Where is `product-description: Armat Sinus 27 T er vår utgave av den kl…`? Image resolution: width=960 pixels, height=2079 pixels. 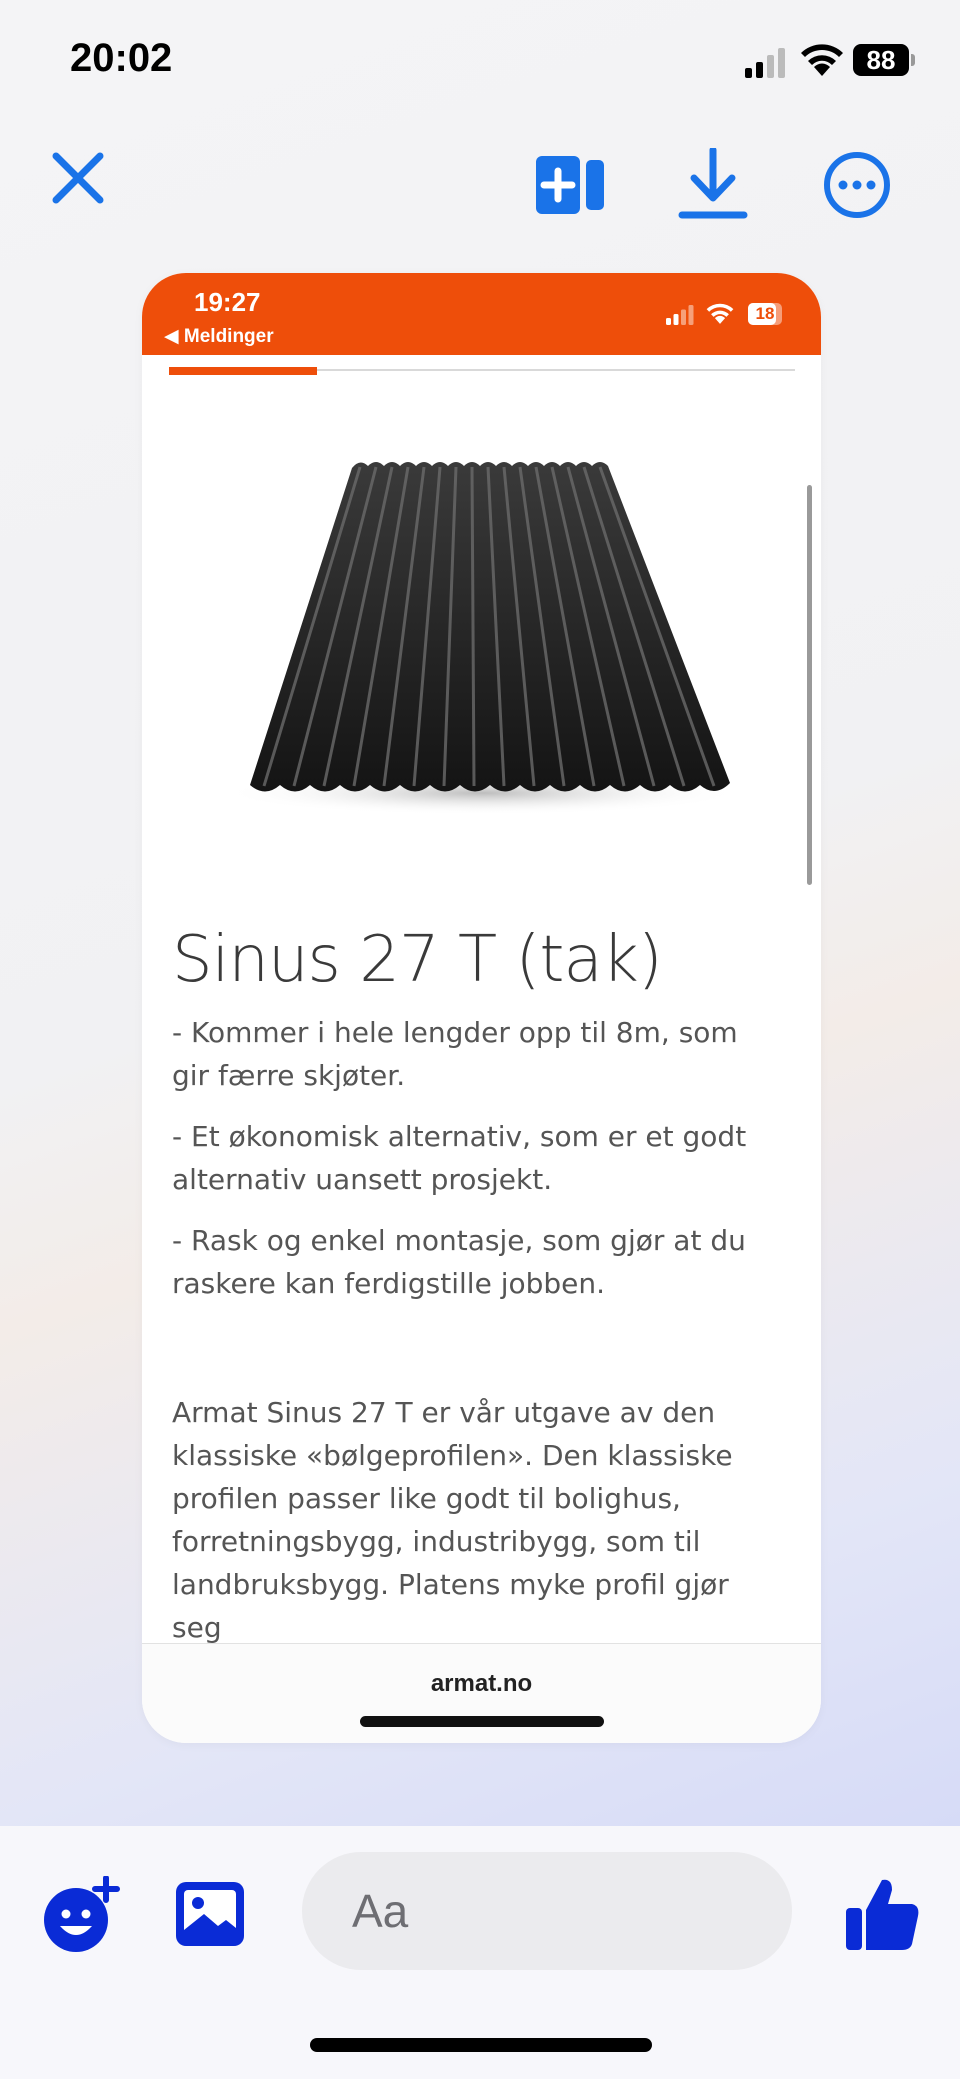
product-description: Armat Sinus 27 T er vår utgave av den kl… is located at coordinates (452, 1520).